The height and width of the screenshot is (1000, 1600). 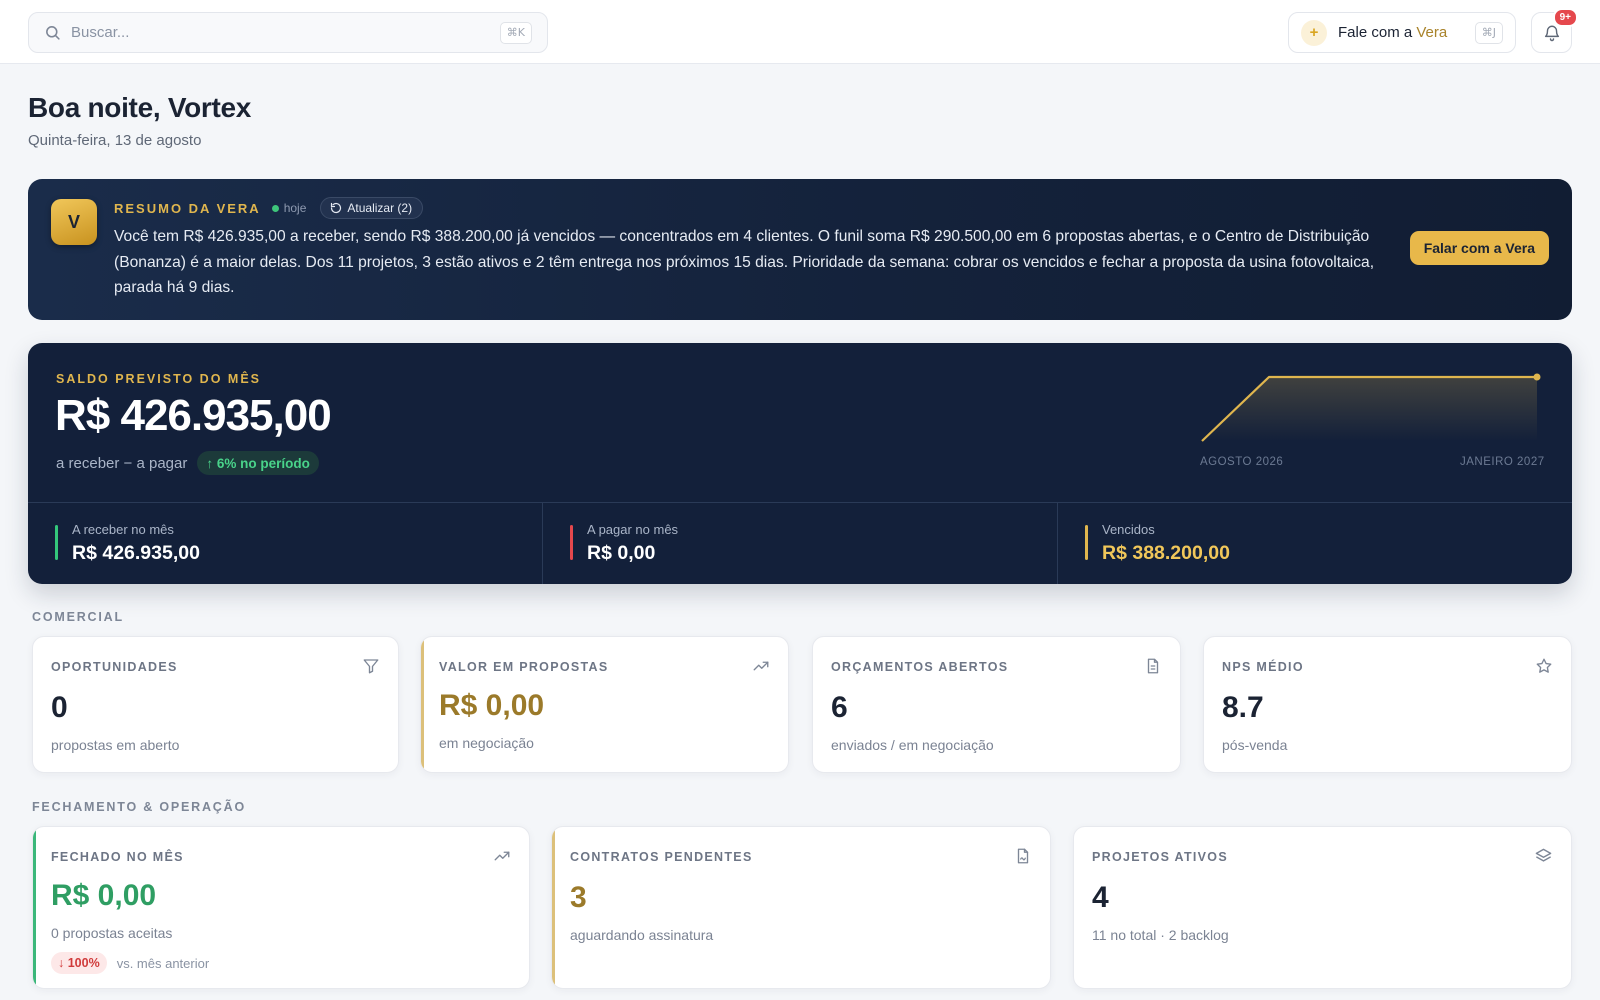 I want to click on document-icon, so click(x=1153, y=666).